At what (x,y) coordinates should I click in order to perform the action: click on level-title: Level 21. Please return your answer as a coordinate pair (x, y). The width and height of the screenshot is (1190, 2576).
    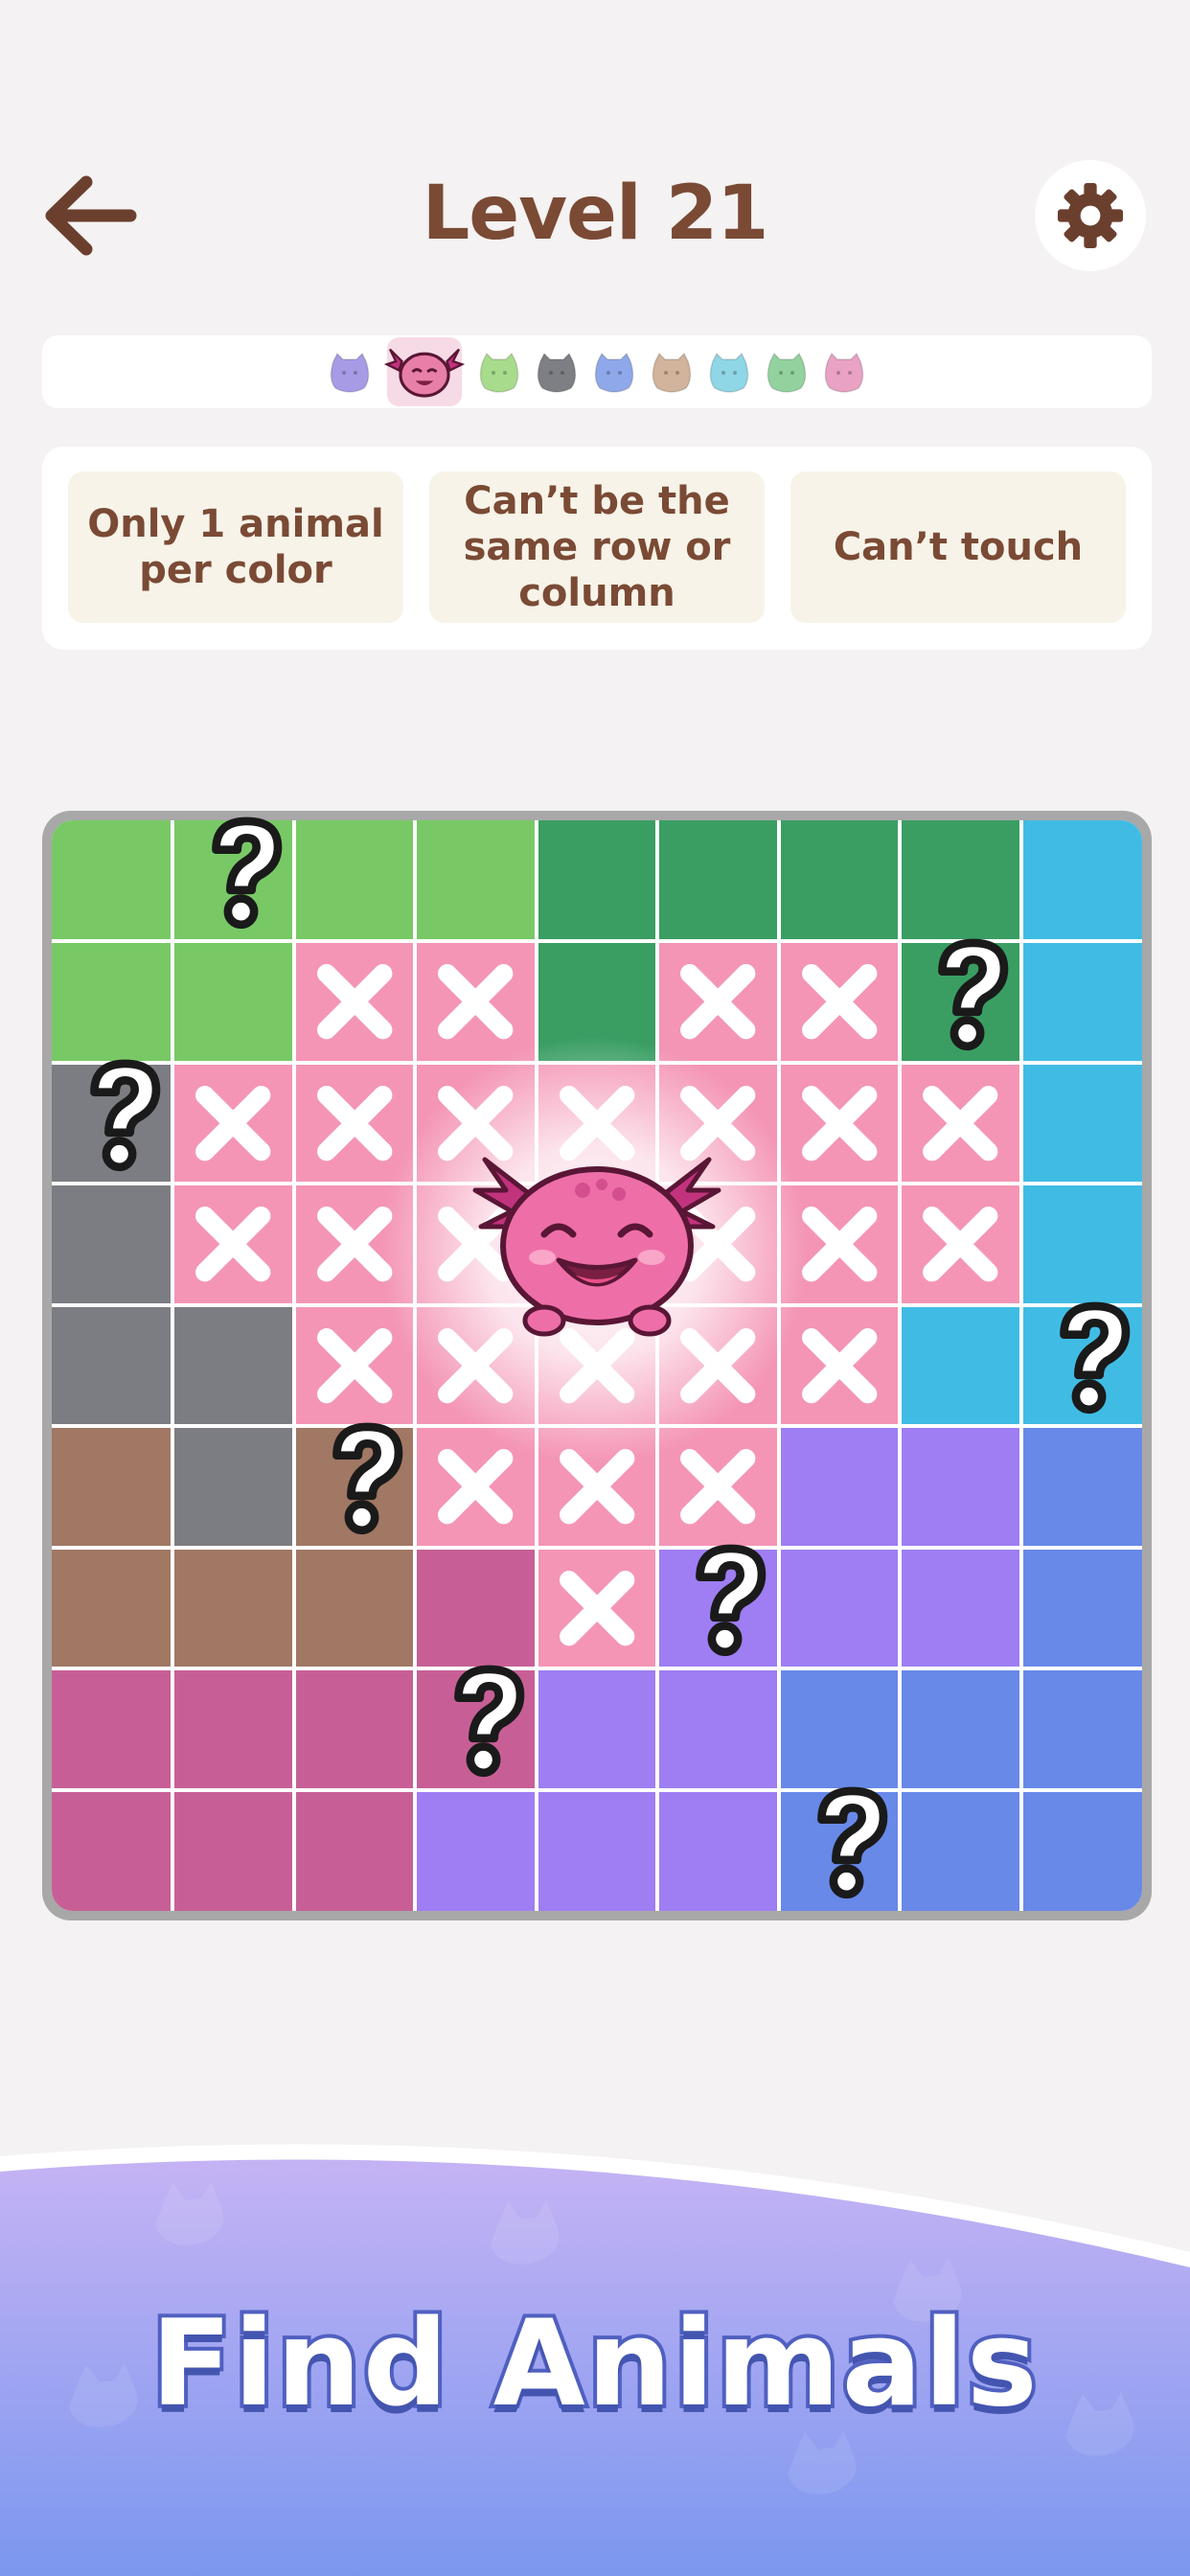
    Looking at the image, I should click on (595, 214).